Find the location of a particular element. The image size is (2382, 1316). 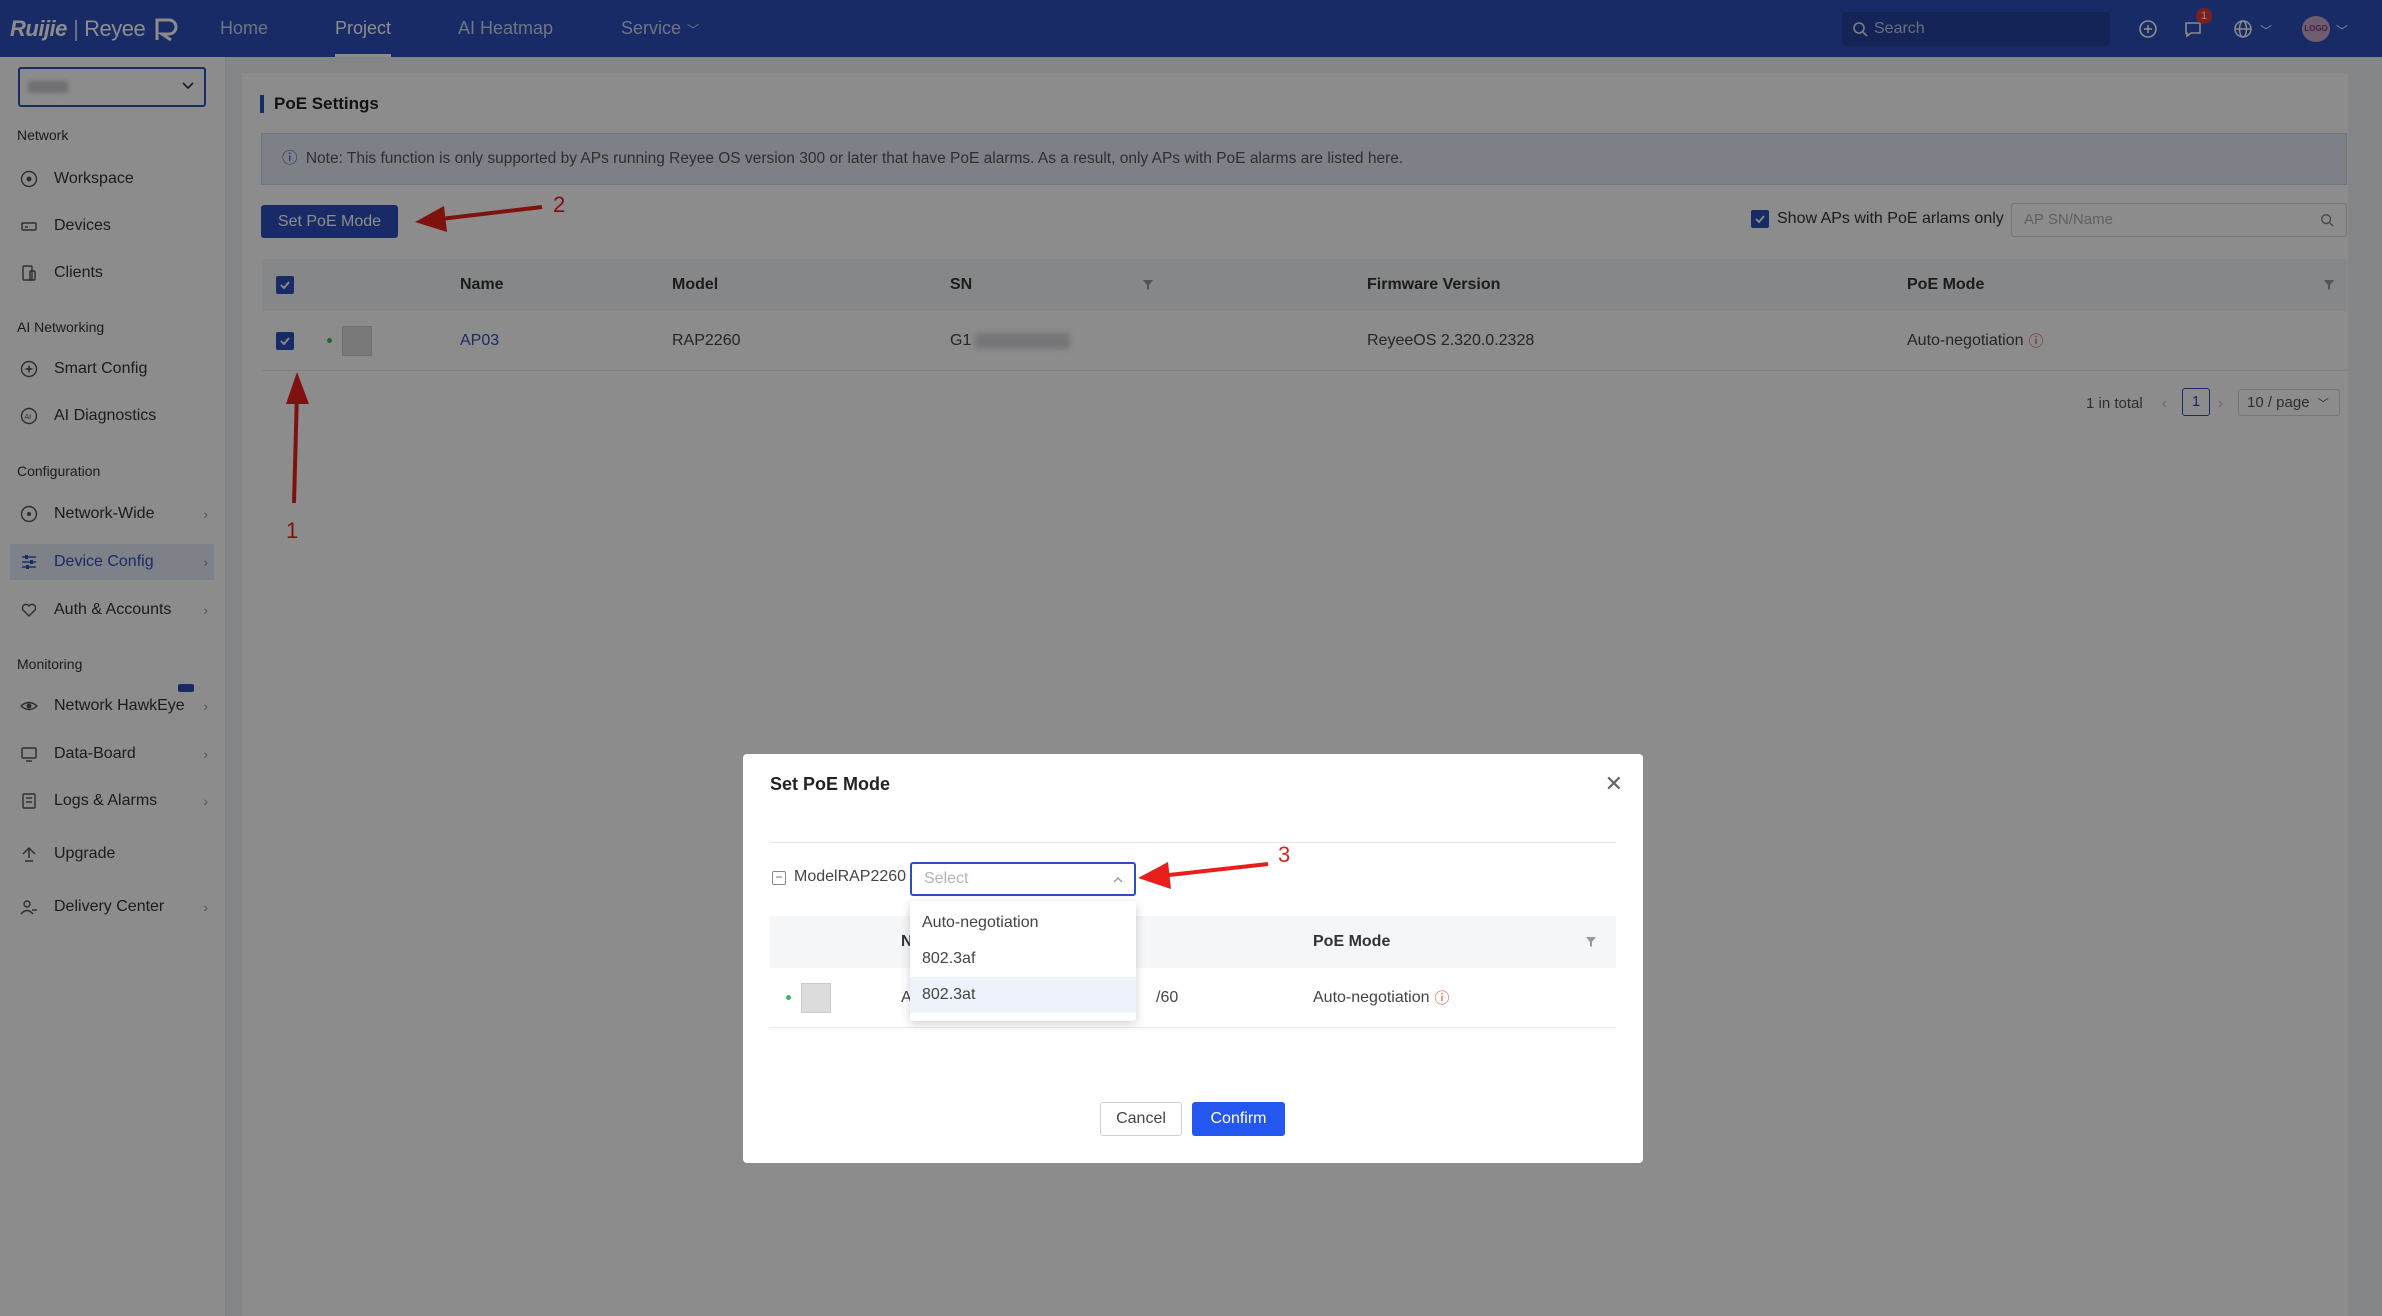

dialog-device-model: /60 is located at coordinates (1167, 997).